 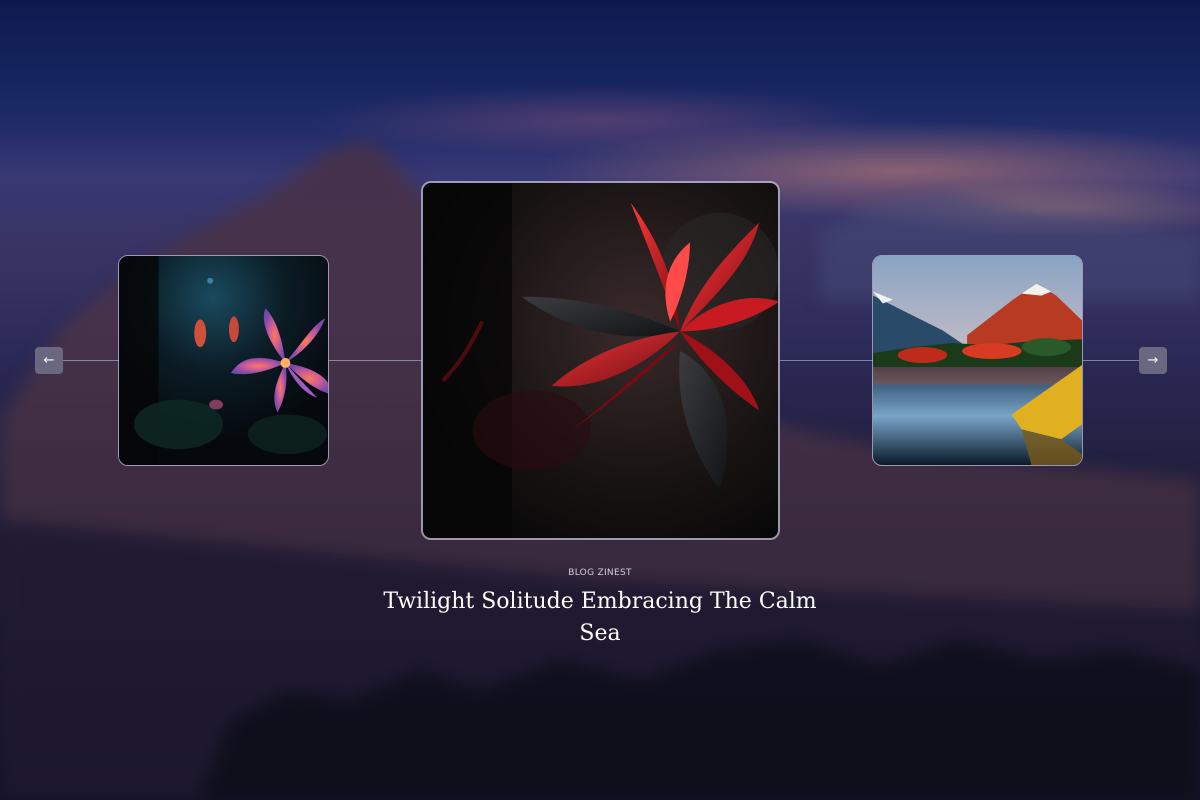 I want to click on post-category: BLOG ZINEST, so click(x=600, y=573).